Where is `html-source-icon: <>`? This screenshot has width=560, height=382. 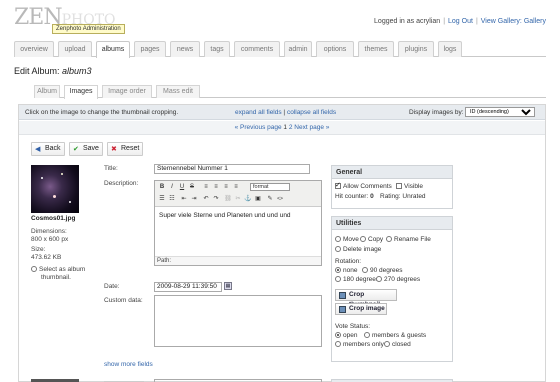 html-source-icon: <> is located at coordinates (280, 199).